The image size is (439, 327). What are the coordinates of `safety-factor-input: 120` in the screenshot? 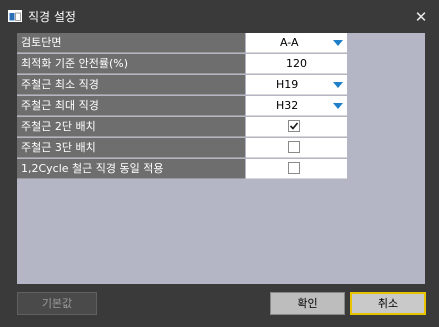 It's located at (296, 64).